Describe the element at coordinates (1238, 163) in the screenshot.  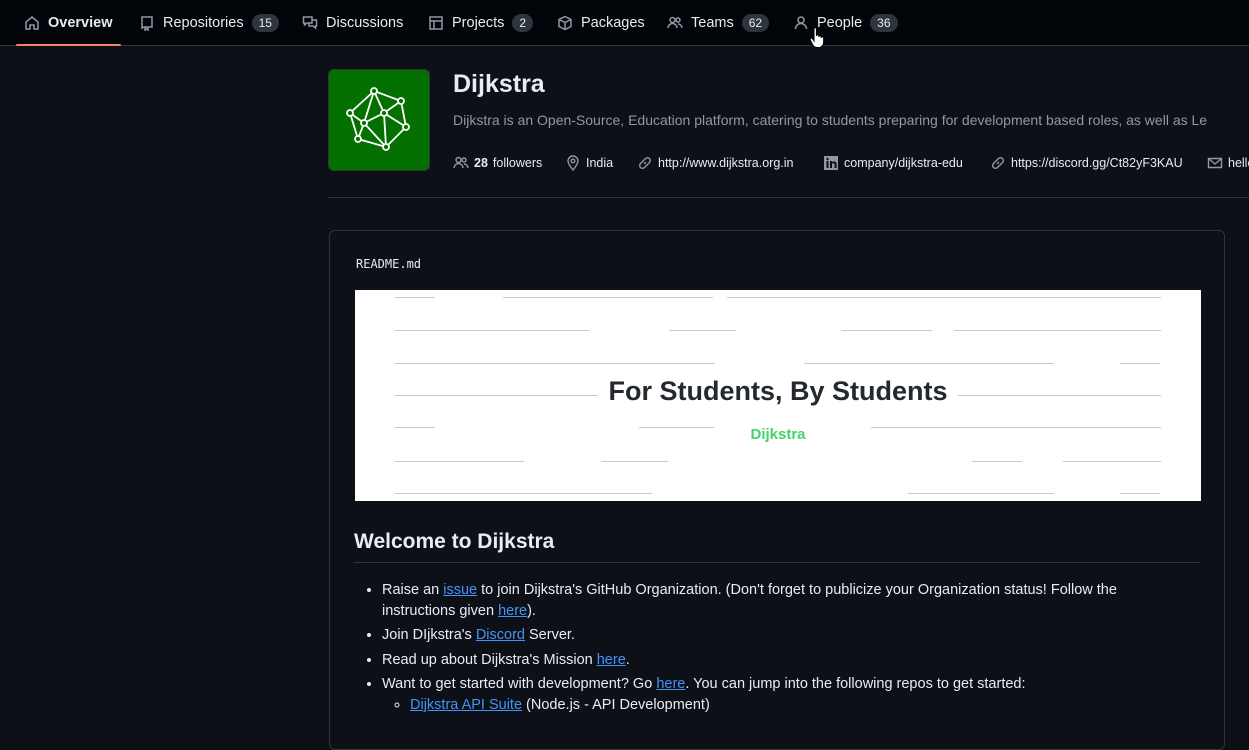
I see `email-text: hello` at that location.